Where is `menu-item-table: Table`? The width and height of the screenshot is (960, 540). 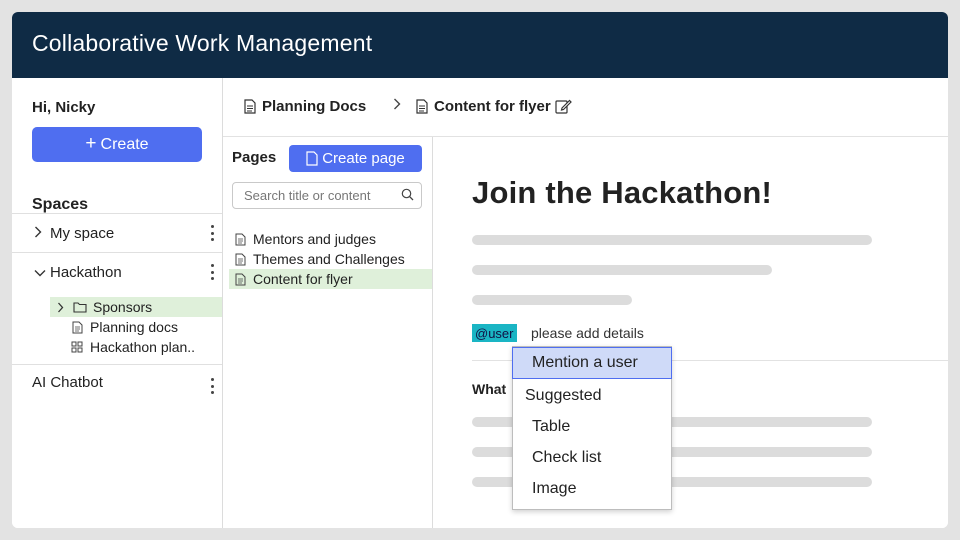
menu-item-table: Table is located at coordinates (592, 427).